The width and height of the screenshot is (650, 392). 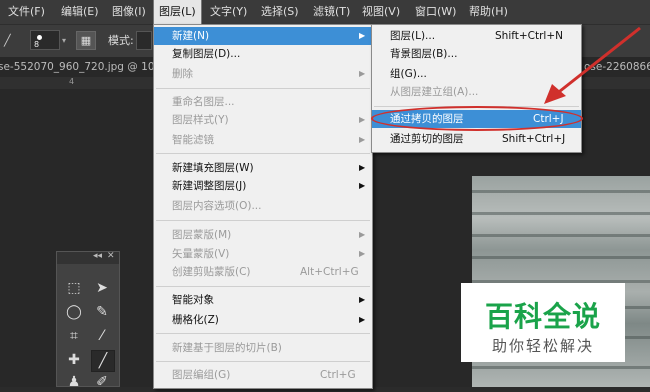 What do you see at coordinates (263, 300) in the screenshot?
I see `menu-item-smart-object: 智能对象 ▶` at bounding box center [263, 300].